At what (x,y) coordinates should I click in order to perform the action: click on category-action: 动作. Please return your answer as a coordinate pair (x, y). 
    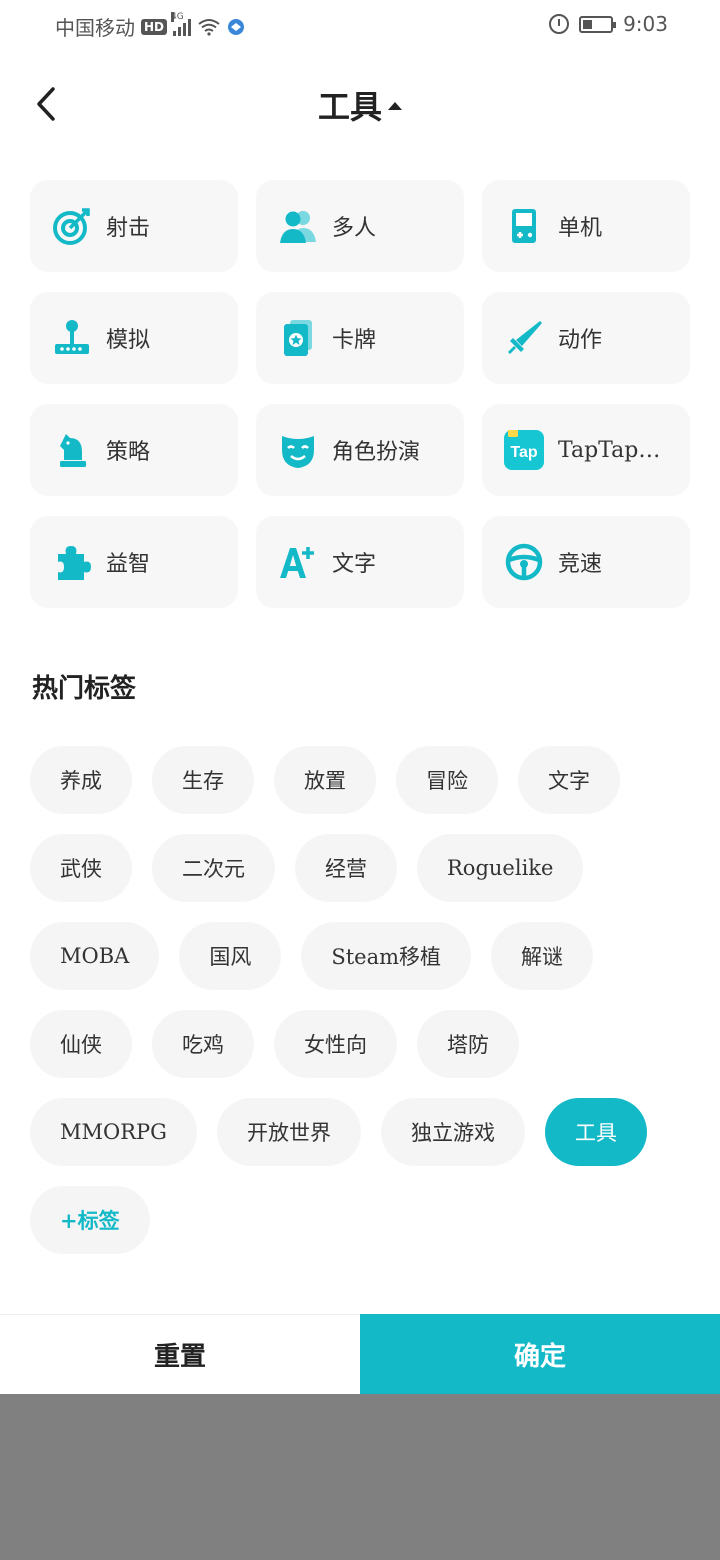
    Looking at the image, I should click on (586, 338).